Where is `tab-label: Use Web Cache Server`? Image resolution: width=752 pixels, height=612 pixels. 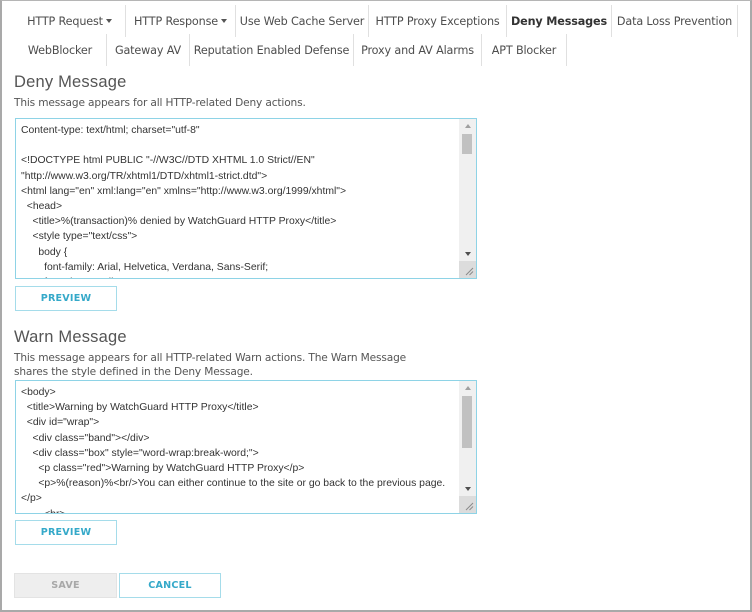 tab-label: Use Web Cache Server is located at coordinates (302, 21).